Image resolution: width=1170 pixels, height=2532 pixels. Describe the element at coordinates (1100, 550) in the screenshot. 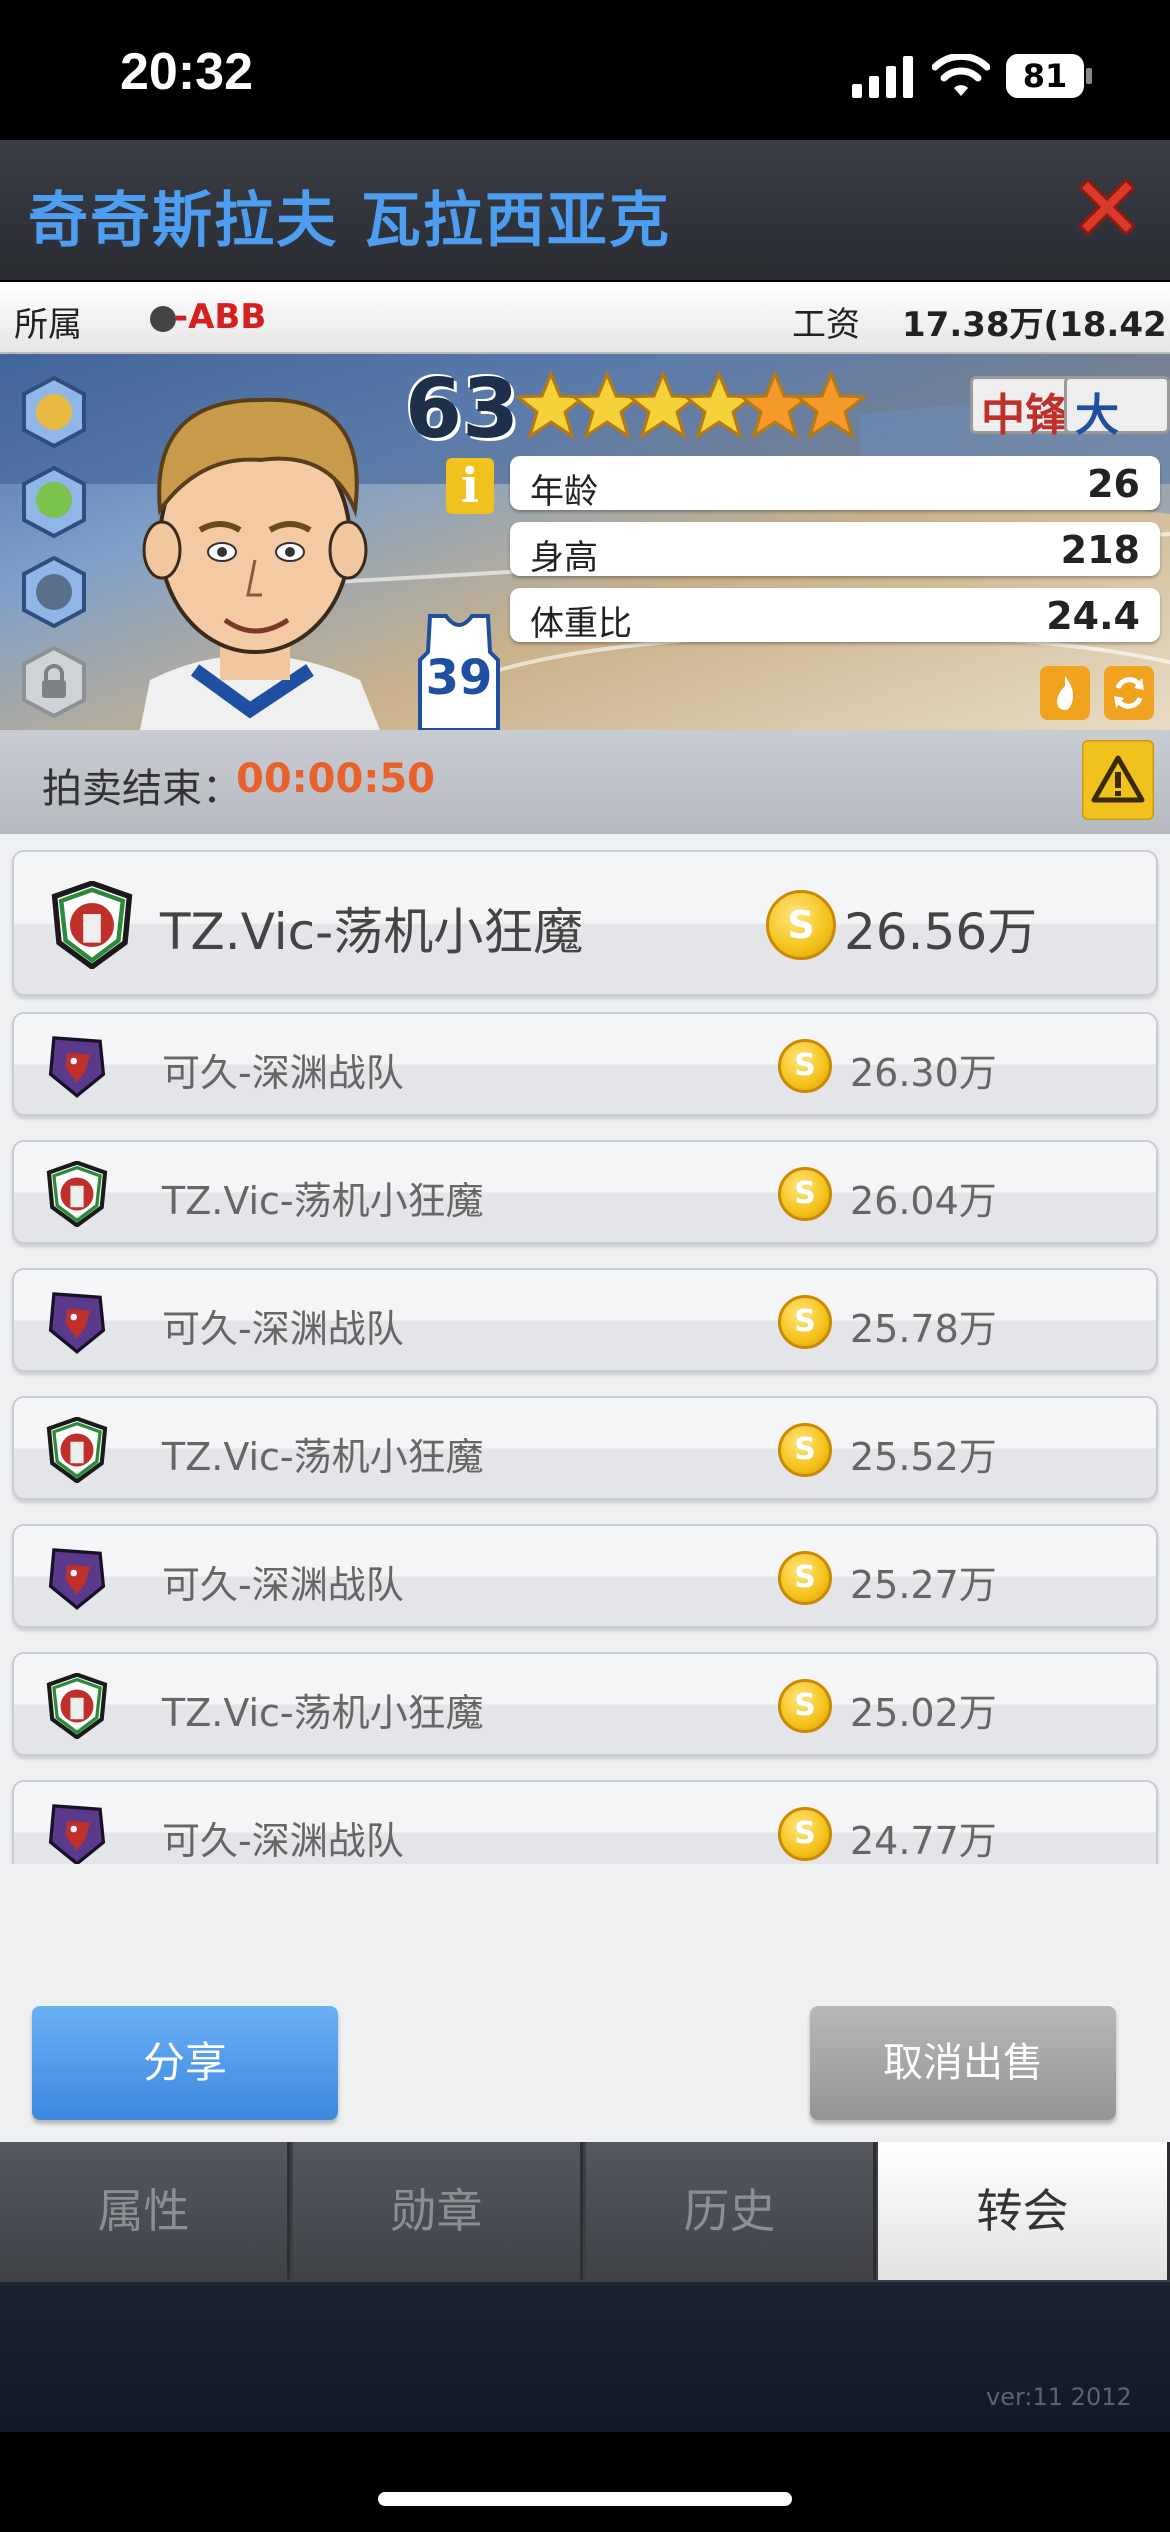

I see `stat-value-height: 218` at that location.